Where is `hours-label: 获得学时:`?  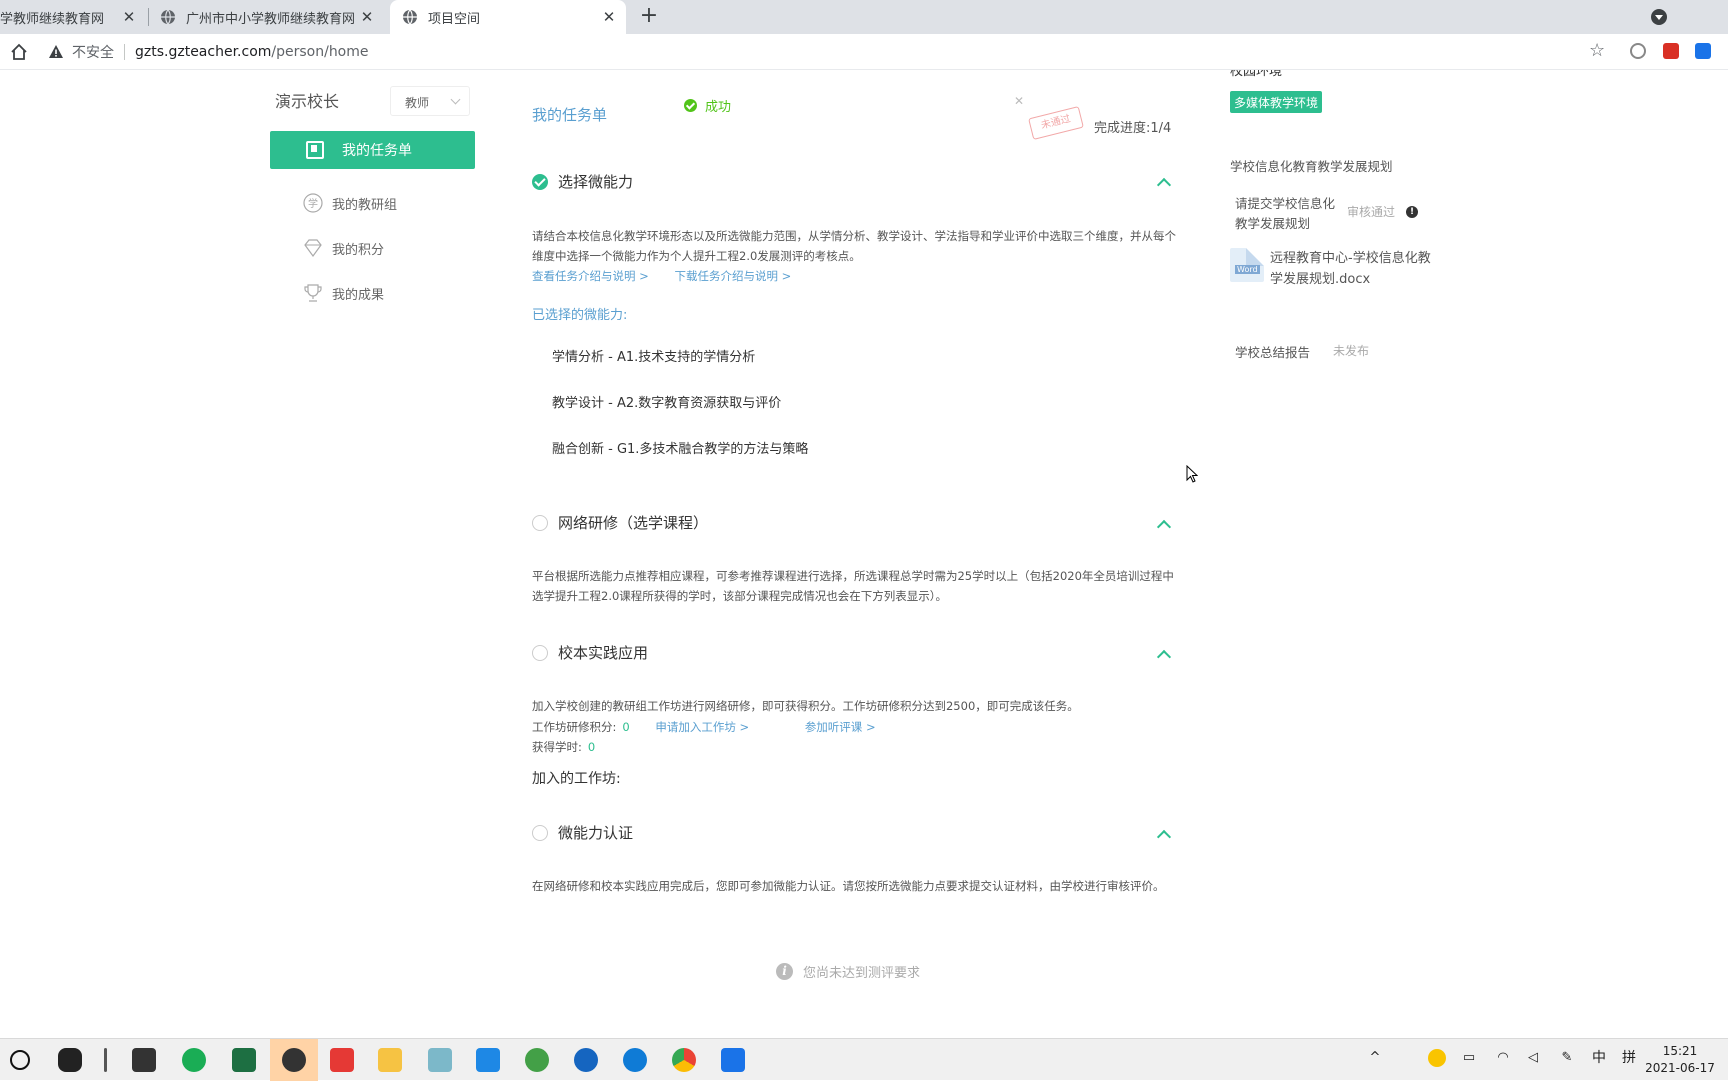 hours-label: 获得学时: is located at coordinates (557, 747).